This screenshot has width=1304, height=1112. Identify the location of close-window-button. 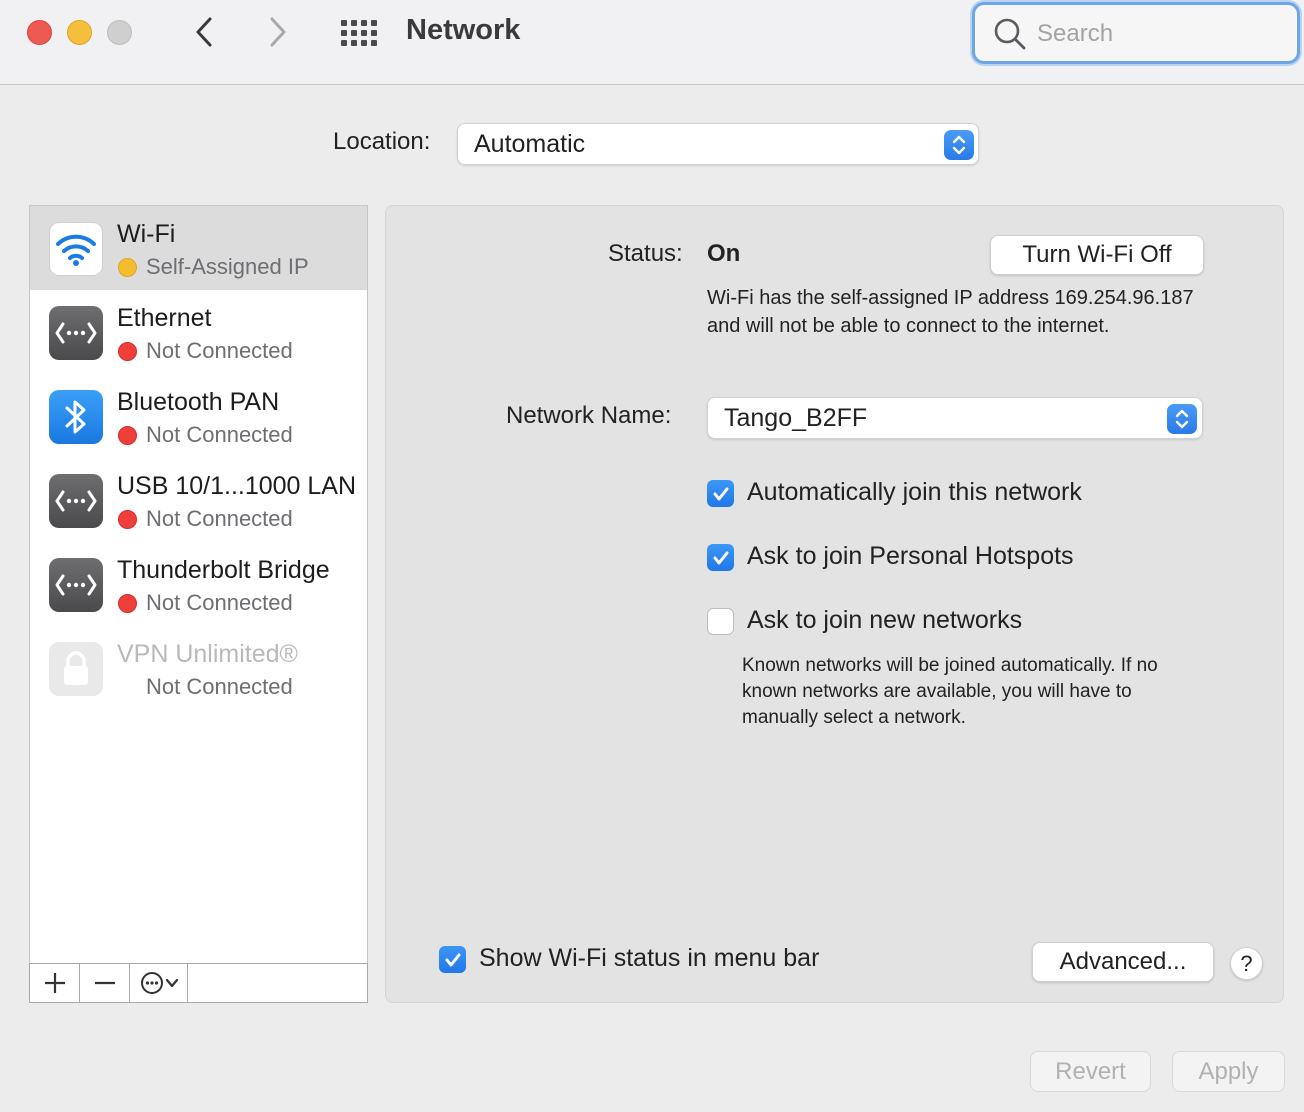
(39, 32).